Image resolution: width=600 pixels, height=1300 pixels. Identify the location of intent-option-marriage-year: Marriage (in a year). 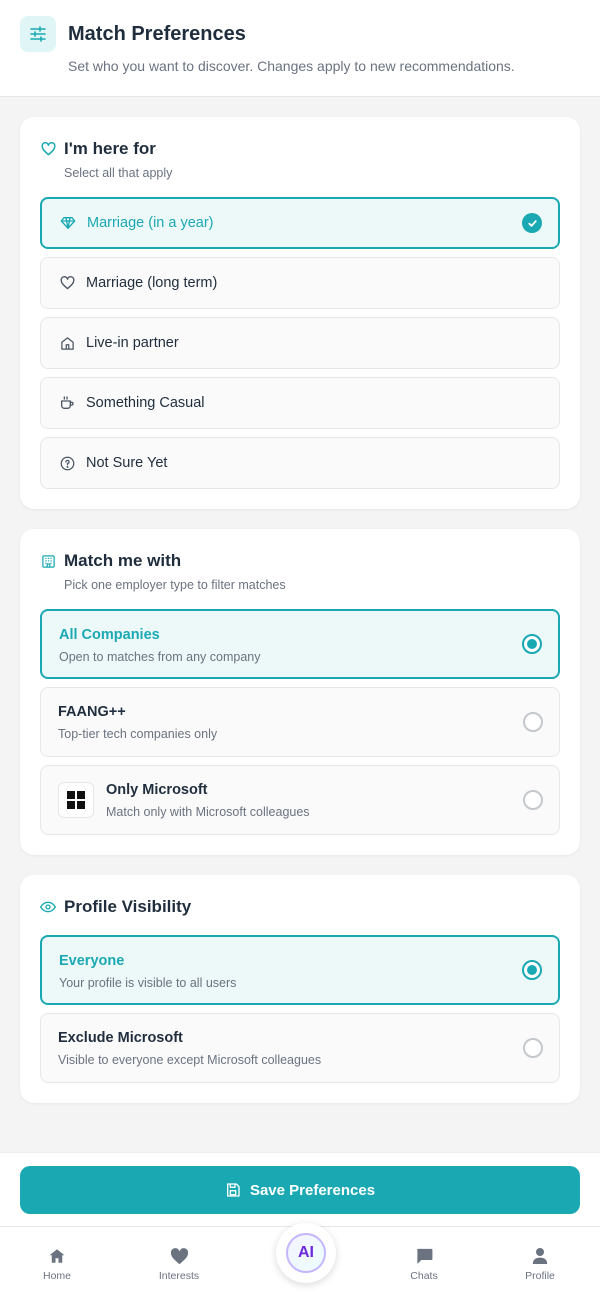
(300, 223).